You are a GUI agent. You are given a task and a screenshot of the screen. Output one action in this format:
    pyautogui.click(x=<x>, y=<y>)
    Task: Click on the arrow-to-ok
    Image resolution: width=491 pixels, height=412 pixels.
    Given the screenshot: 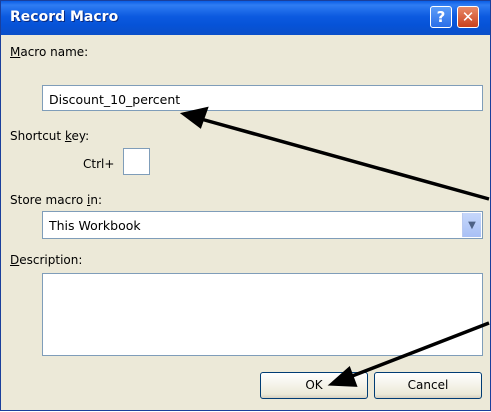 What is the action you would take?
    pyautogui.click(x=418, y=350)
    